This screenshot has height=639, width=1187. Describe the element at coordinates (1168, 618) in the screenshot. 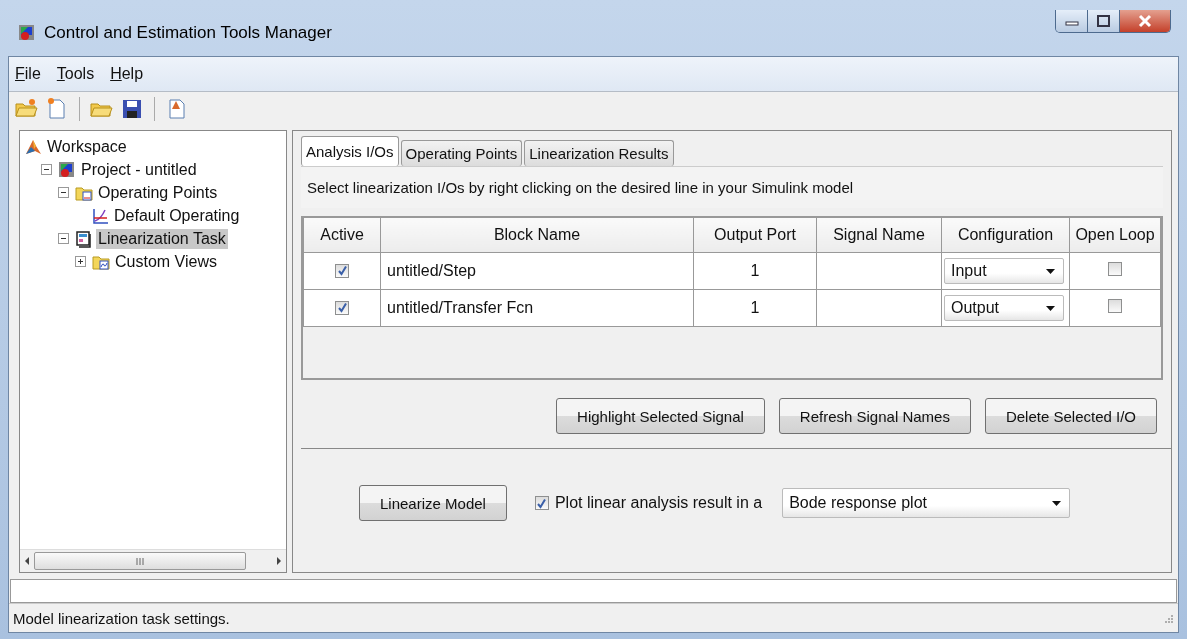

I see `resize-grip-icon` at that location.